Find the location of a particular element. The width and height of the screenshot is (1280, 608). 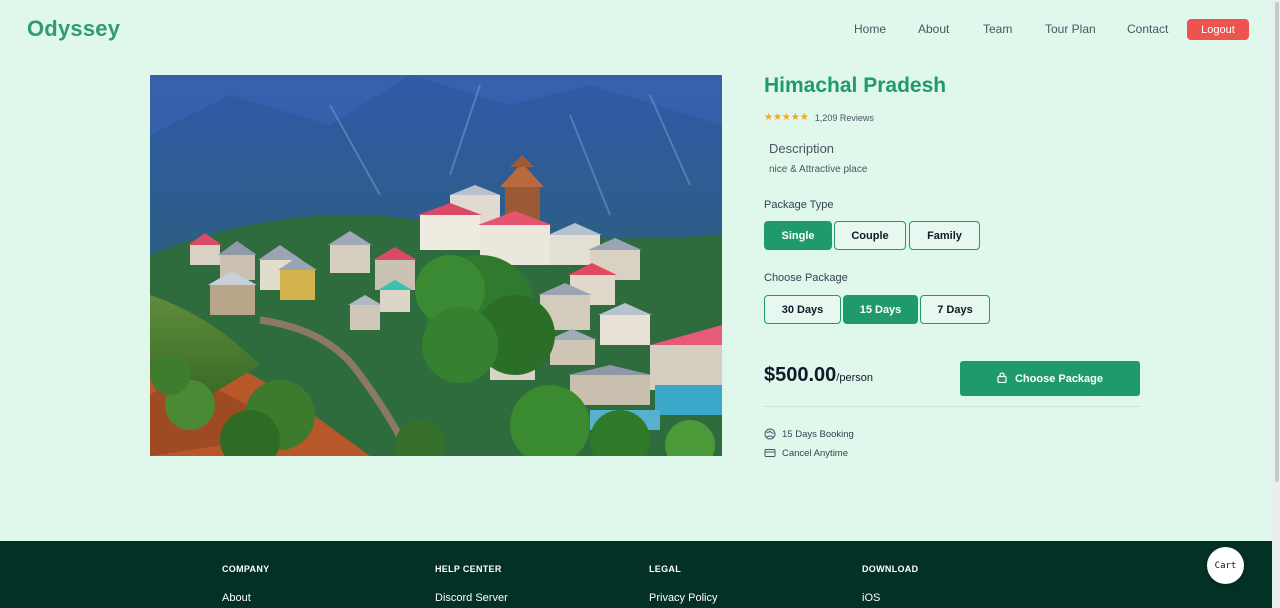

package-type-single-button: Single is located at coordinates (798, 235).